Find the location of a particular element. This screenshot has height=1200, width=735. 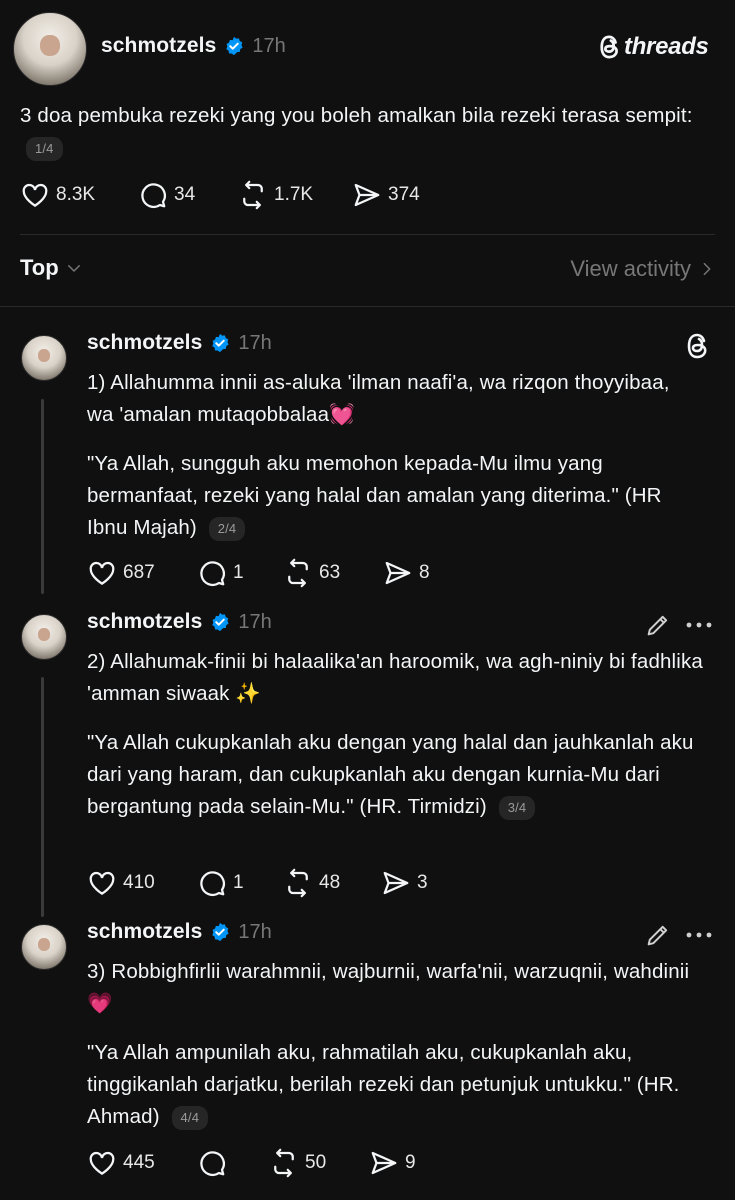

sort-label: Top is located at coordinates (39, 267).